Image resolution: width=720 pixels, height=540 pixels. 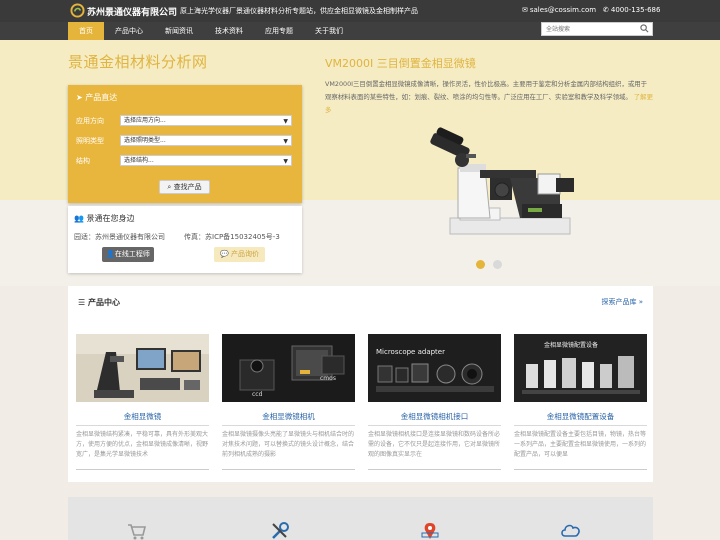 I want to click on ccd-label: ccd, so click(x=257, y=394).